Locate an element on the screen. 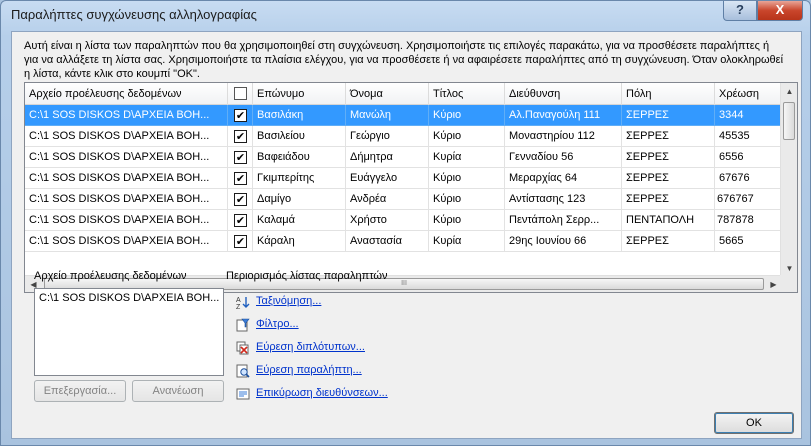 The height and width of the screenshot is (446, 811). scroll-up-icon: ▲ is located at coordinates (789, 91).